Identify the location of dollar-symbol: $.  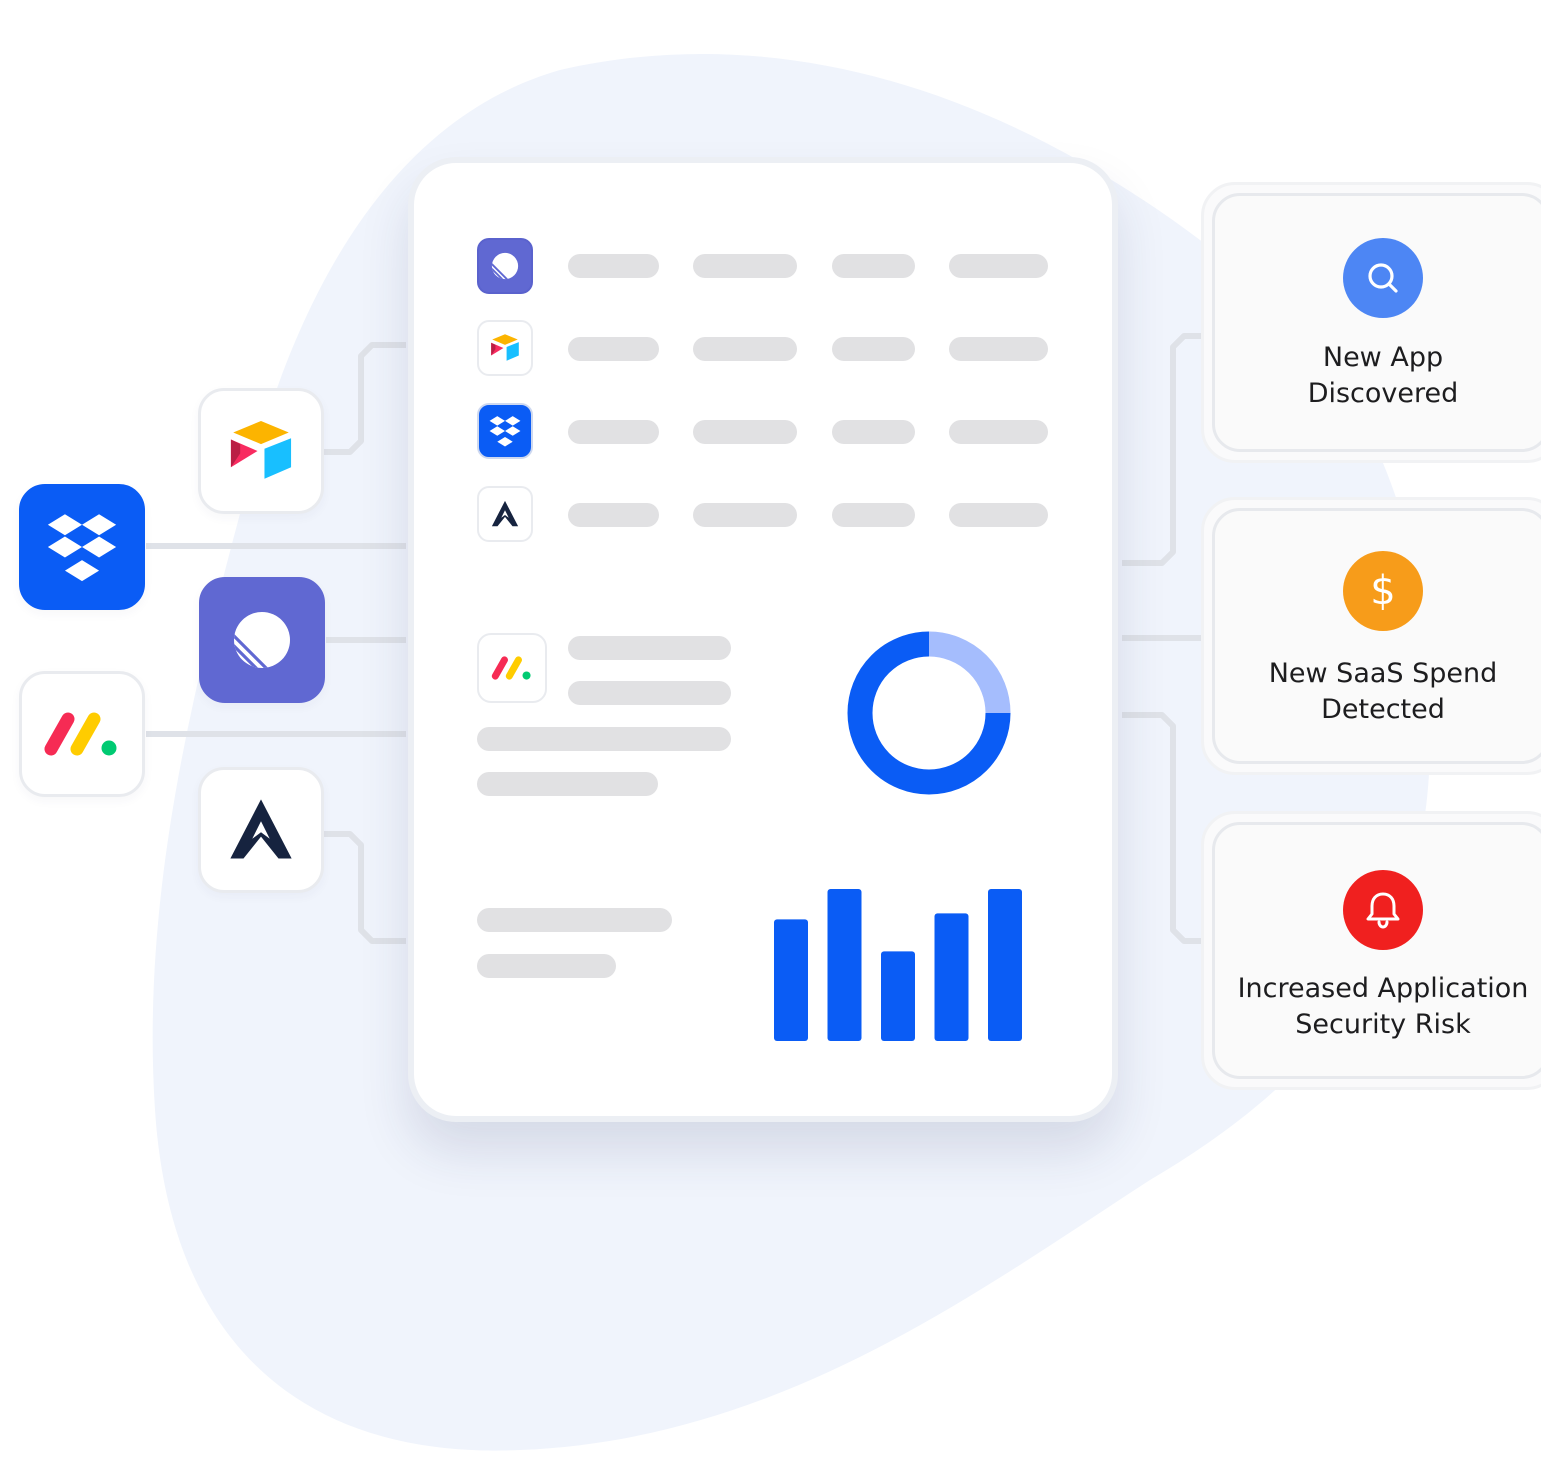
(1383, 591).